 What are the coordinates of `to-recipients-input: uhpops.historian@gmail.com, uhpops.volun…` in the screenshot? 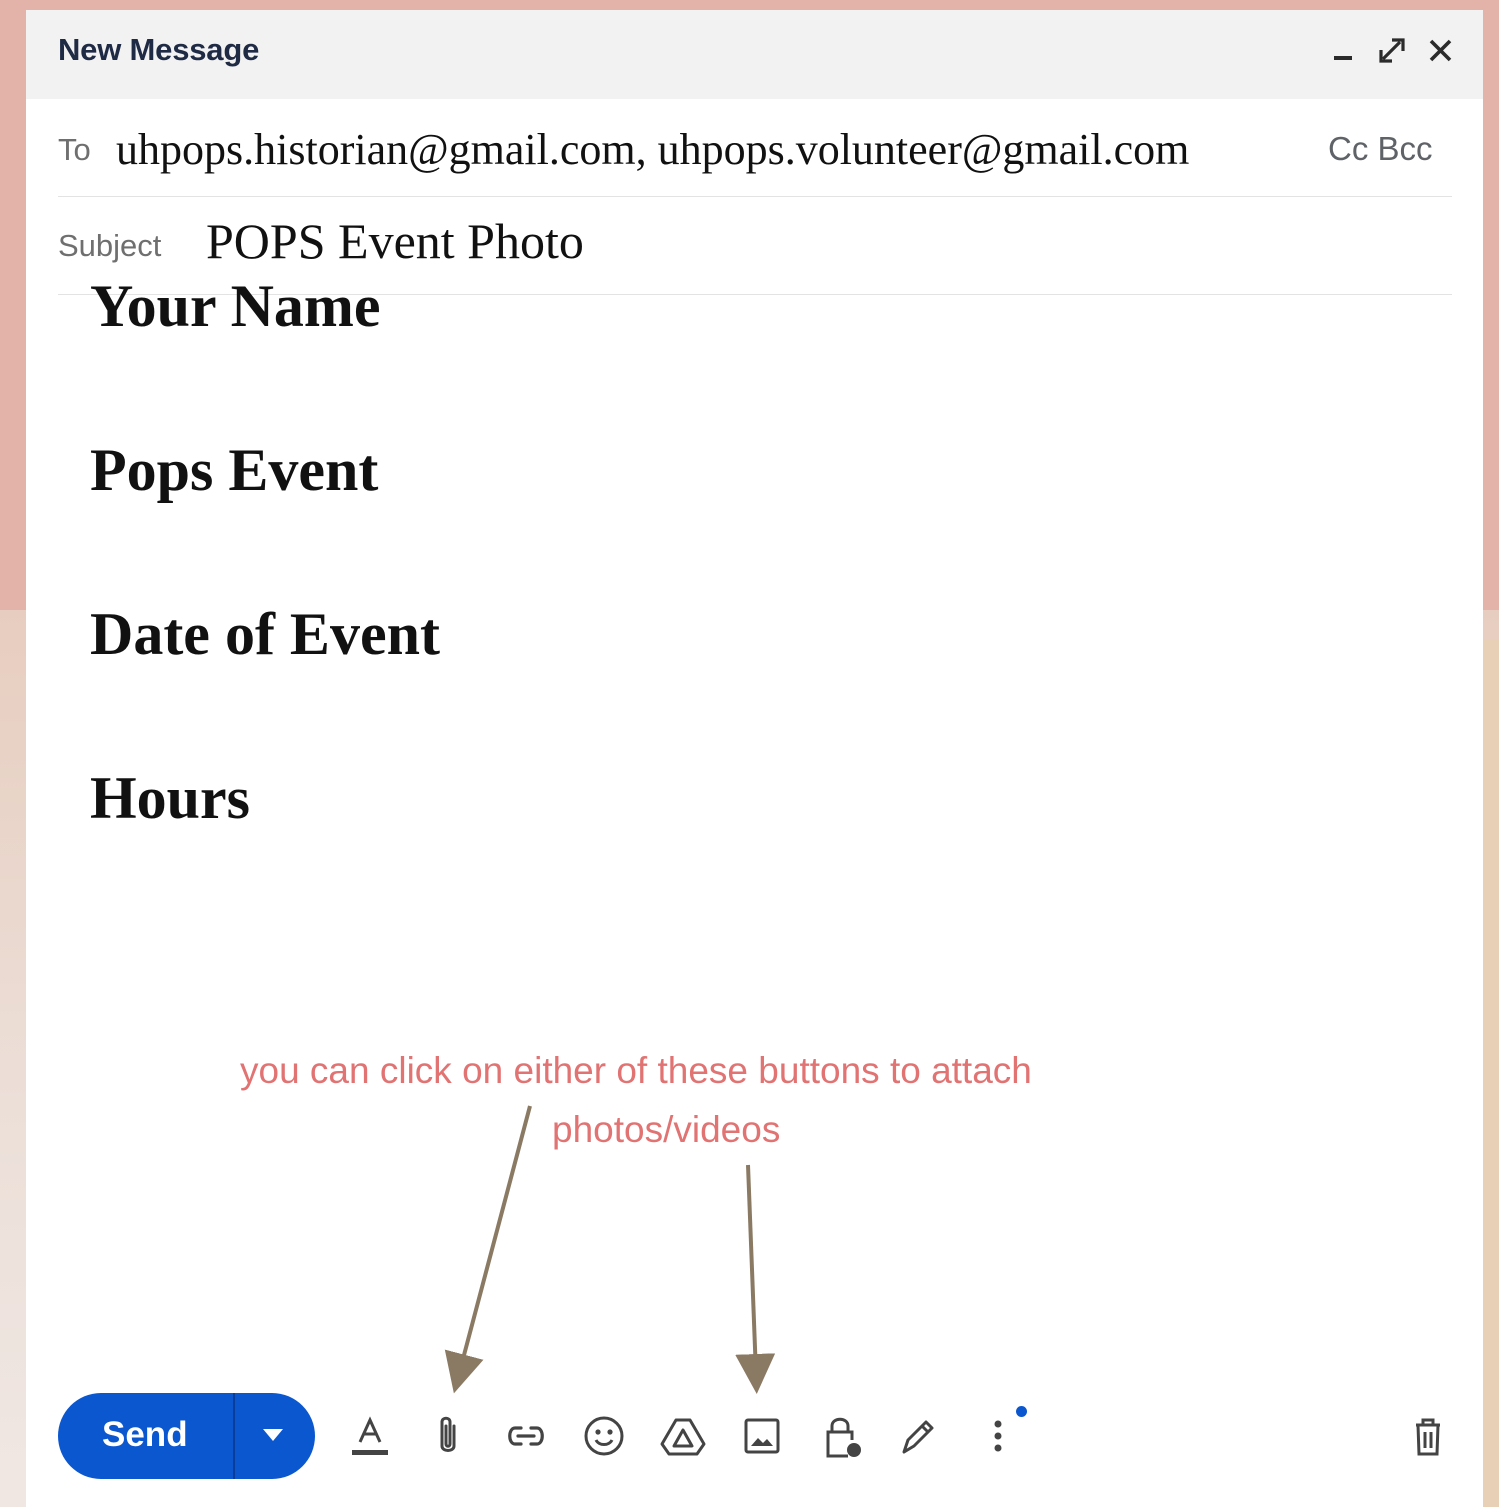 It's located at (652, 149).